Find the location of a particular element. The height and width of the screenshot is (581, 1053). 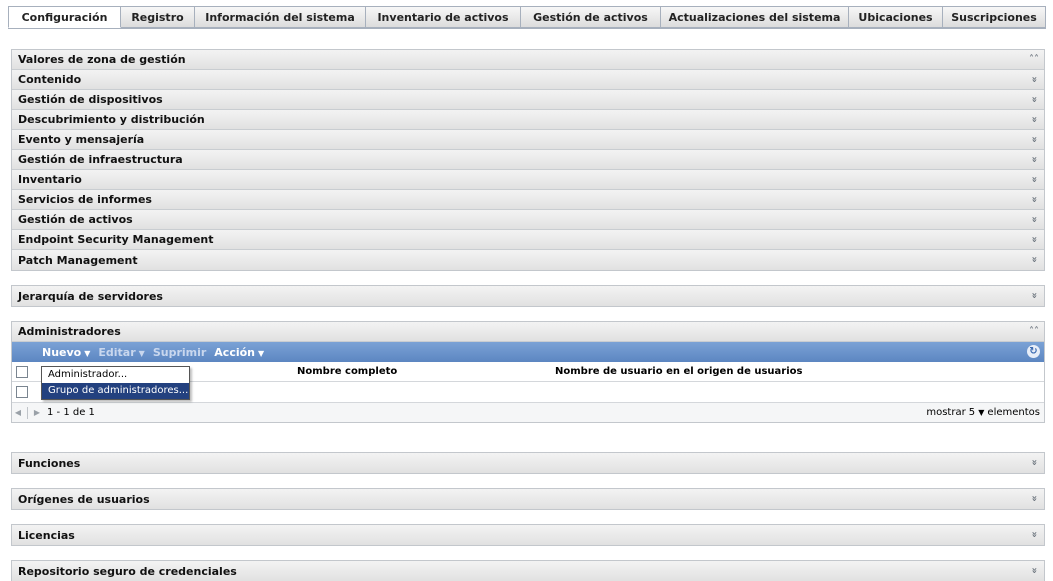

page-size-control: mostrar 5 ▼ elementos is located at coordinates (983, 412).